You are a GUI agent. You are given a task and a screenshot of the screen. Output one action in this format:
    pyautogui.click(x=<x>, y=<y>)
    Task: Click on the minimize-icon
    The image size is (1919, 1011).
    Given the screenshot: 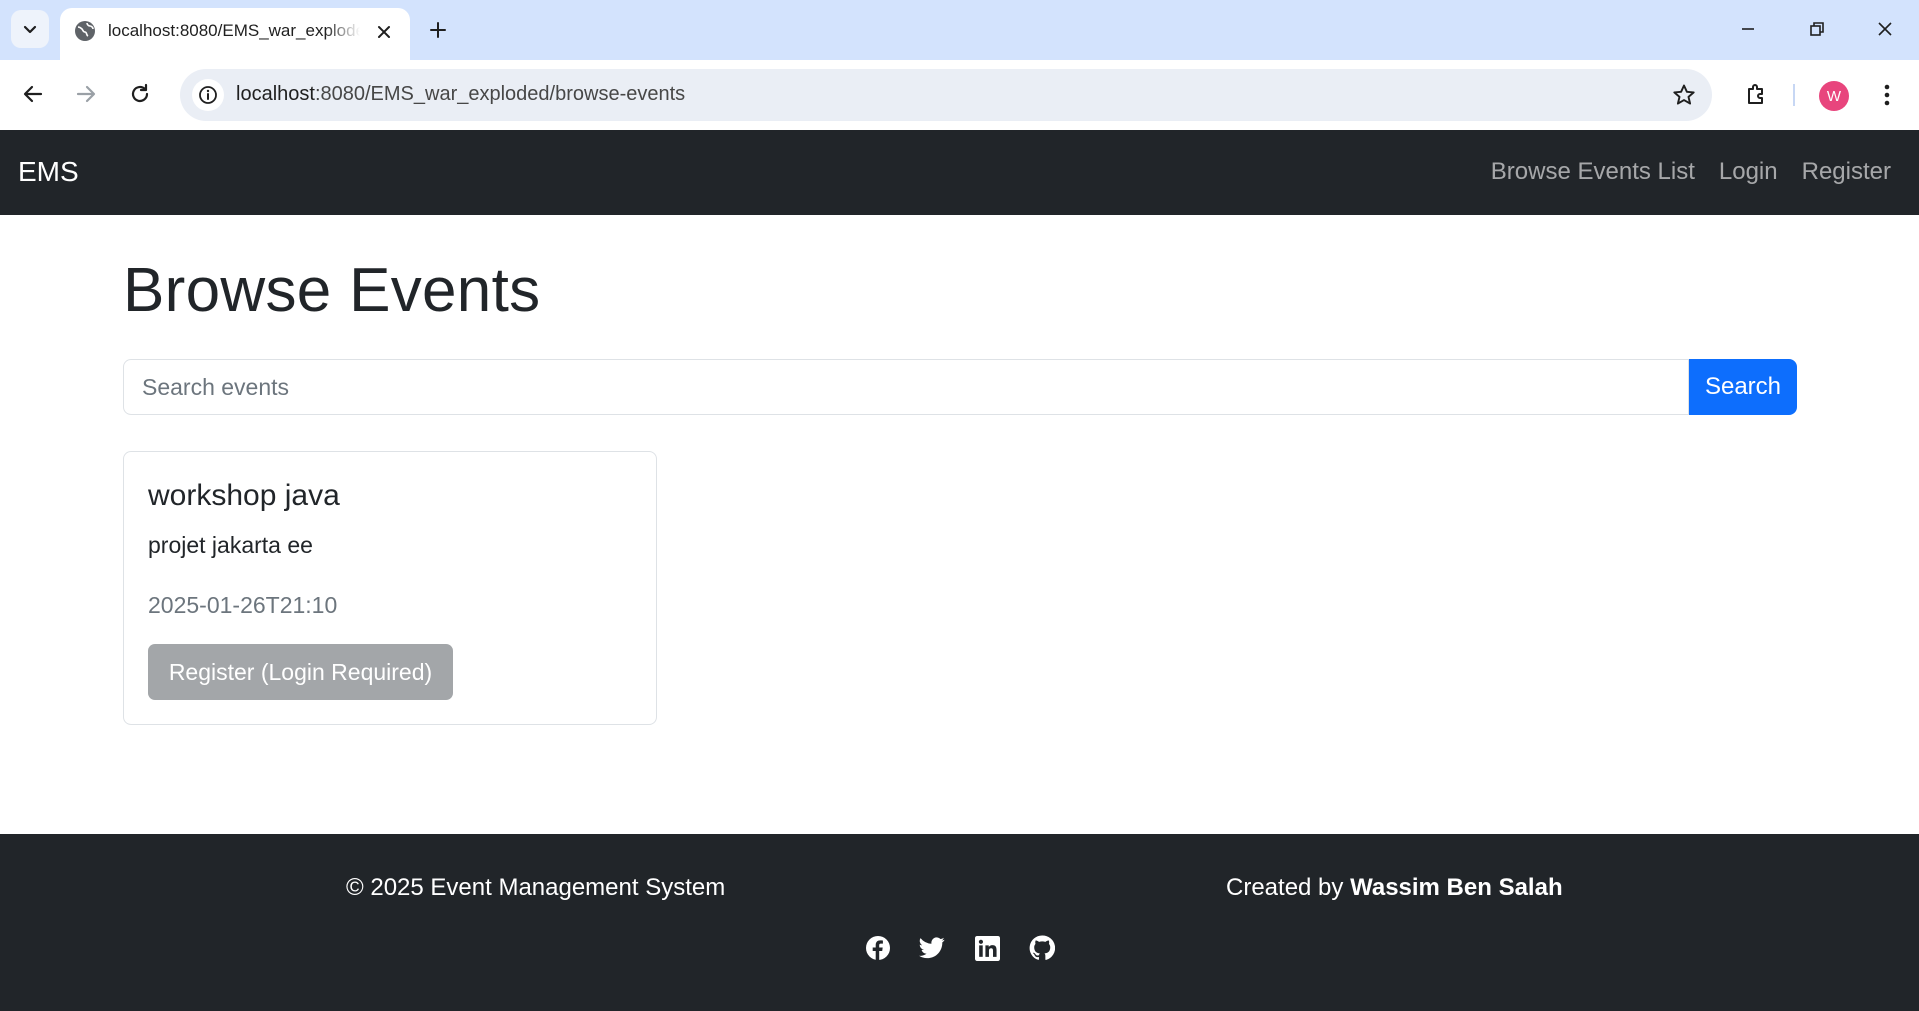 What is the action you would take?
    pyautogui.click(x=1748, y=29)
    